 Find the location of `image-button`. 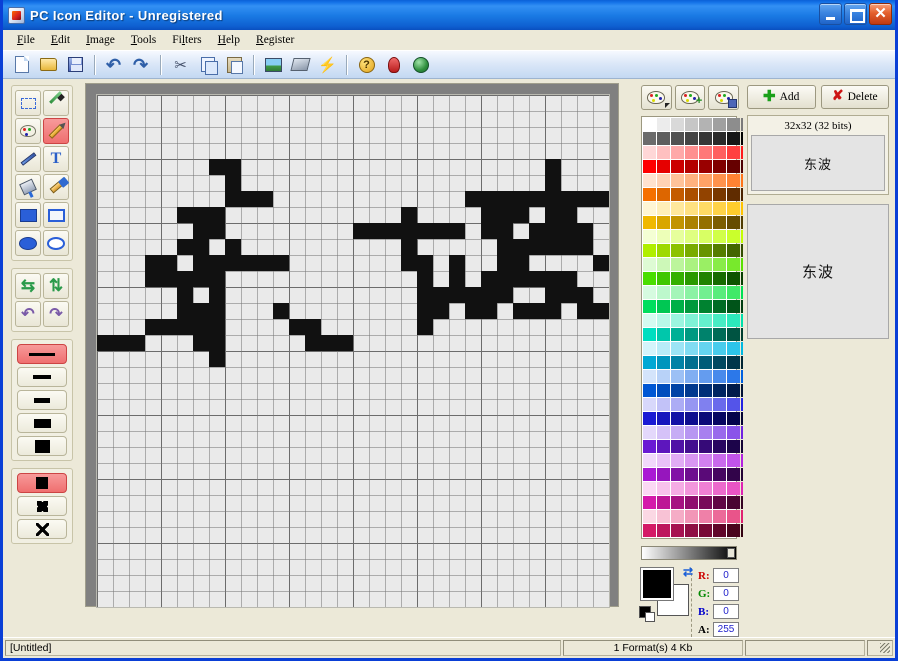

image-button is located at coordinates (273, 64).